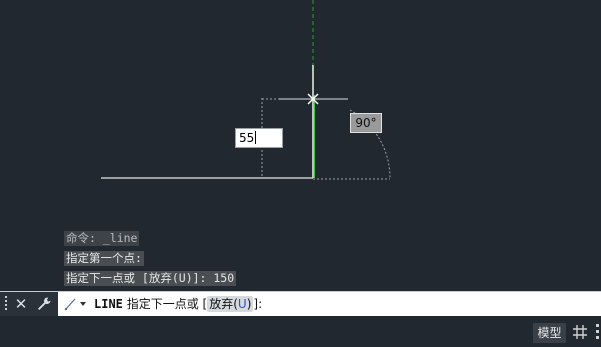 The width and height of the screenshot is (601, 347). Describe the element at coordinates (259, 138) in the screenshot. I see `length-input: 55` at that location.